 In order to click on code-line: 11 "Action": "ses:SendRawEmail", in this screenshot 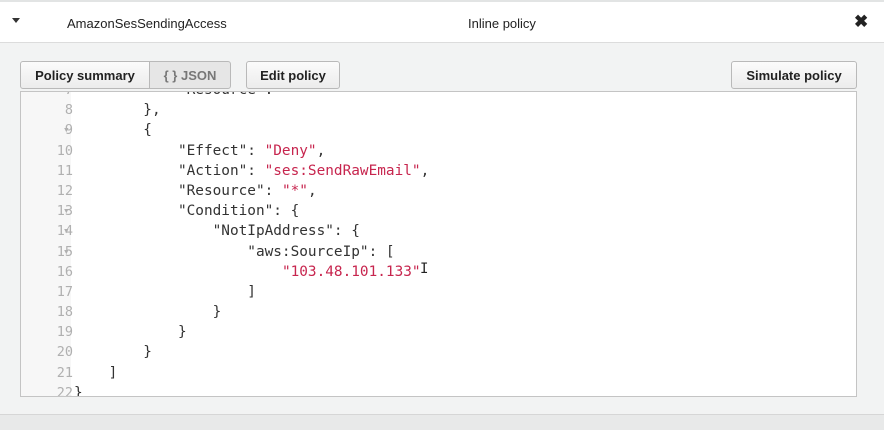, I will do `click(438, 171)`.